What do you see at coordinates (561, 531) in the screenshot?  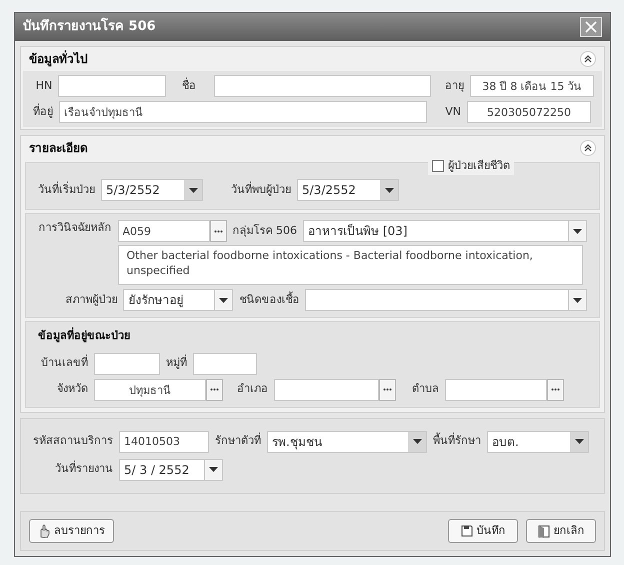 I see `cancel-button: ยกเลิก` at bounding box center [561, 531].